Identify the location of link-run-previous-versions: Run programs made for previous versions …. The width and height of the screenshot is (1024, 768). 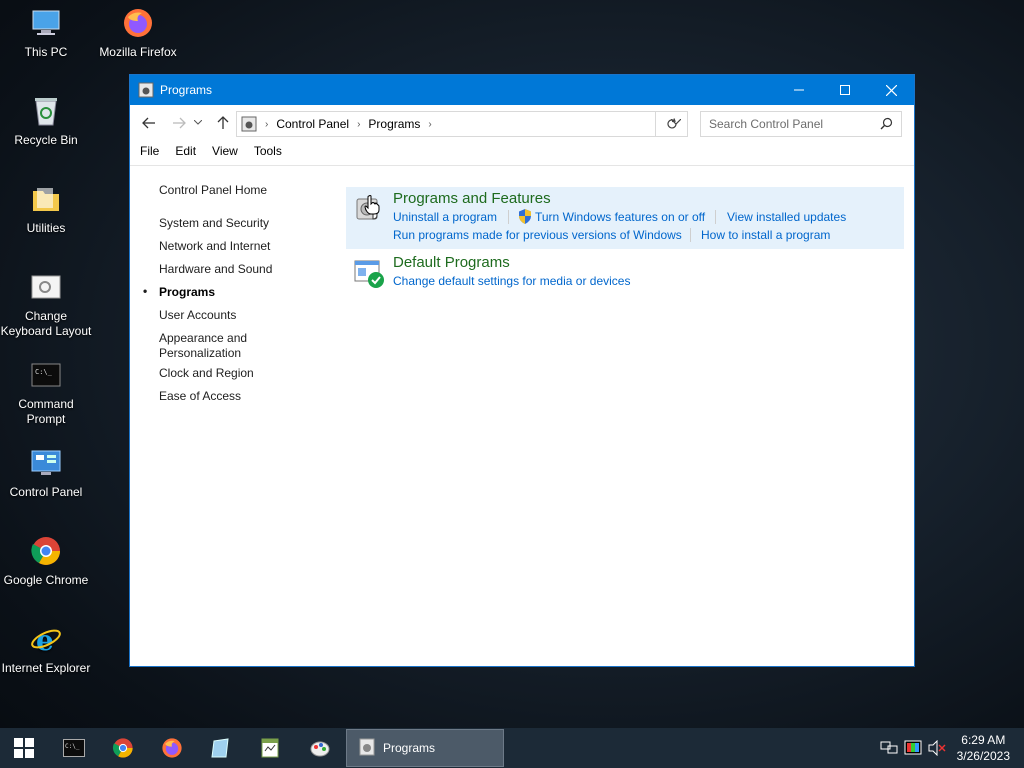
(537, 235).